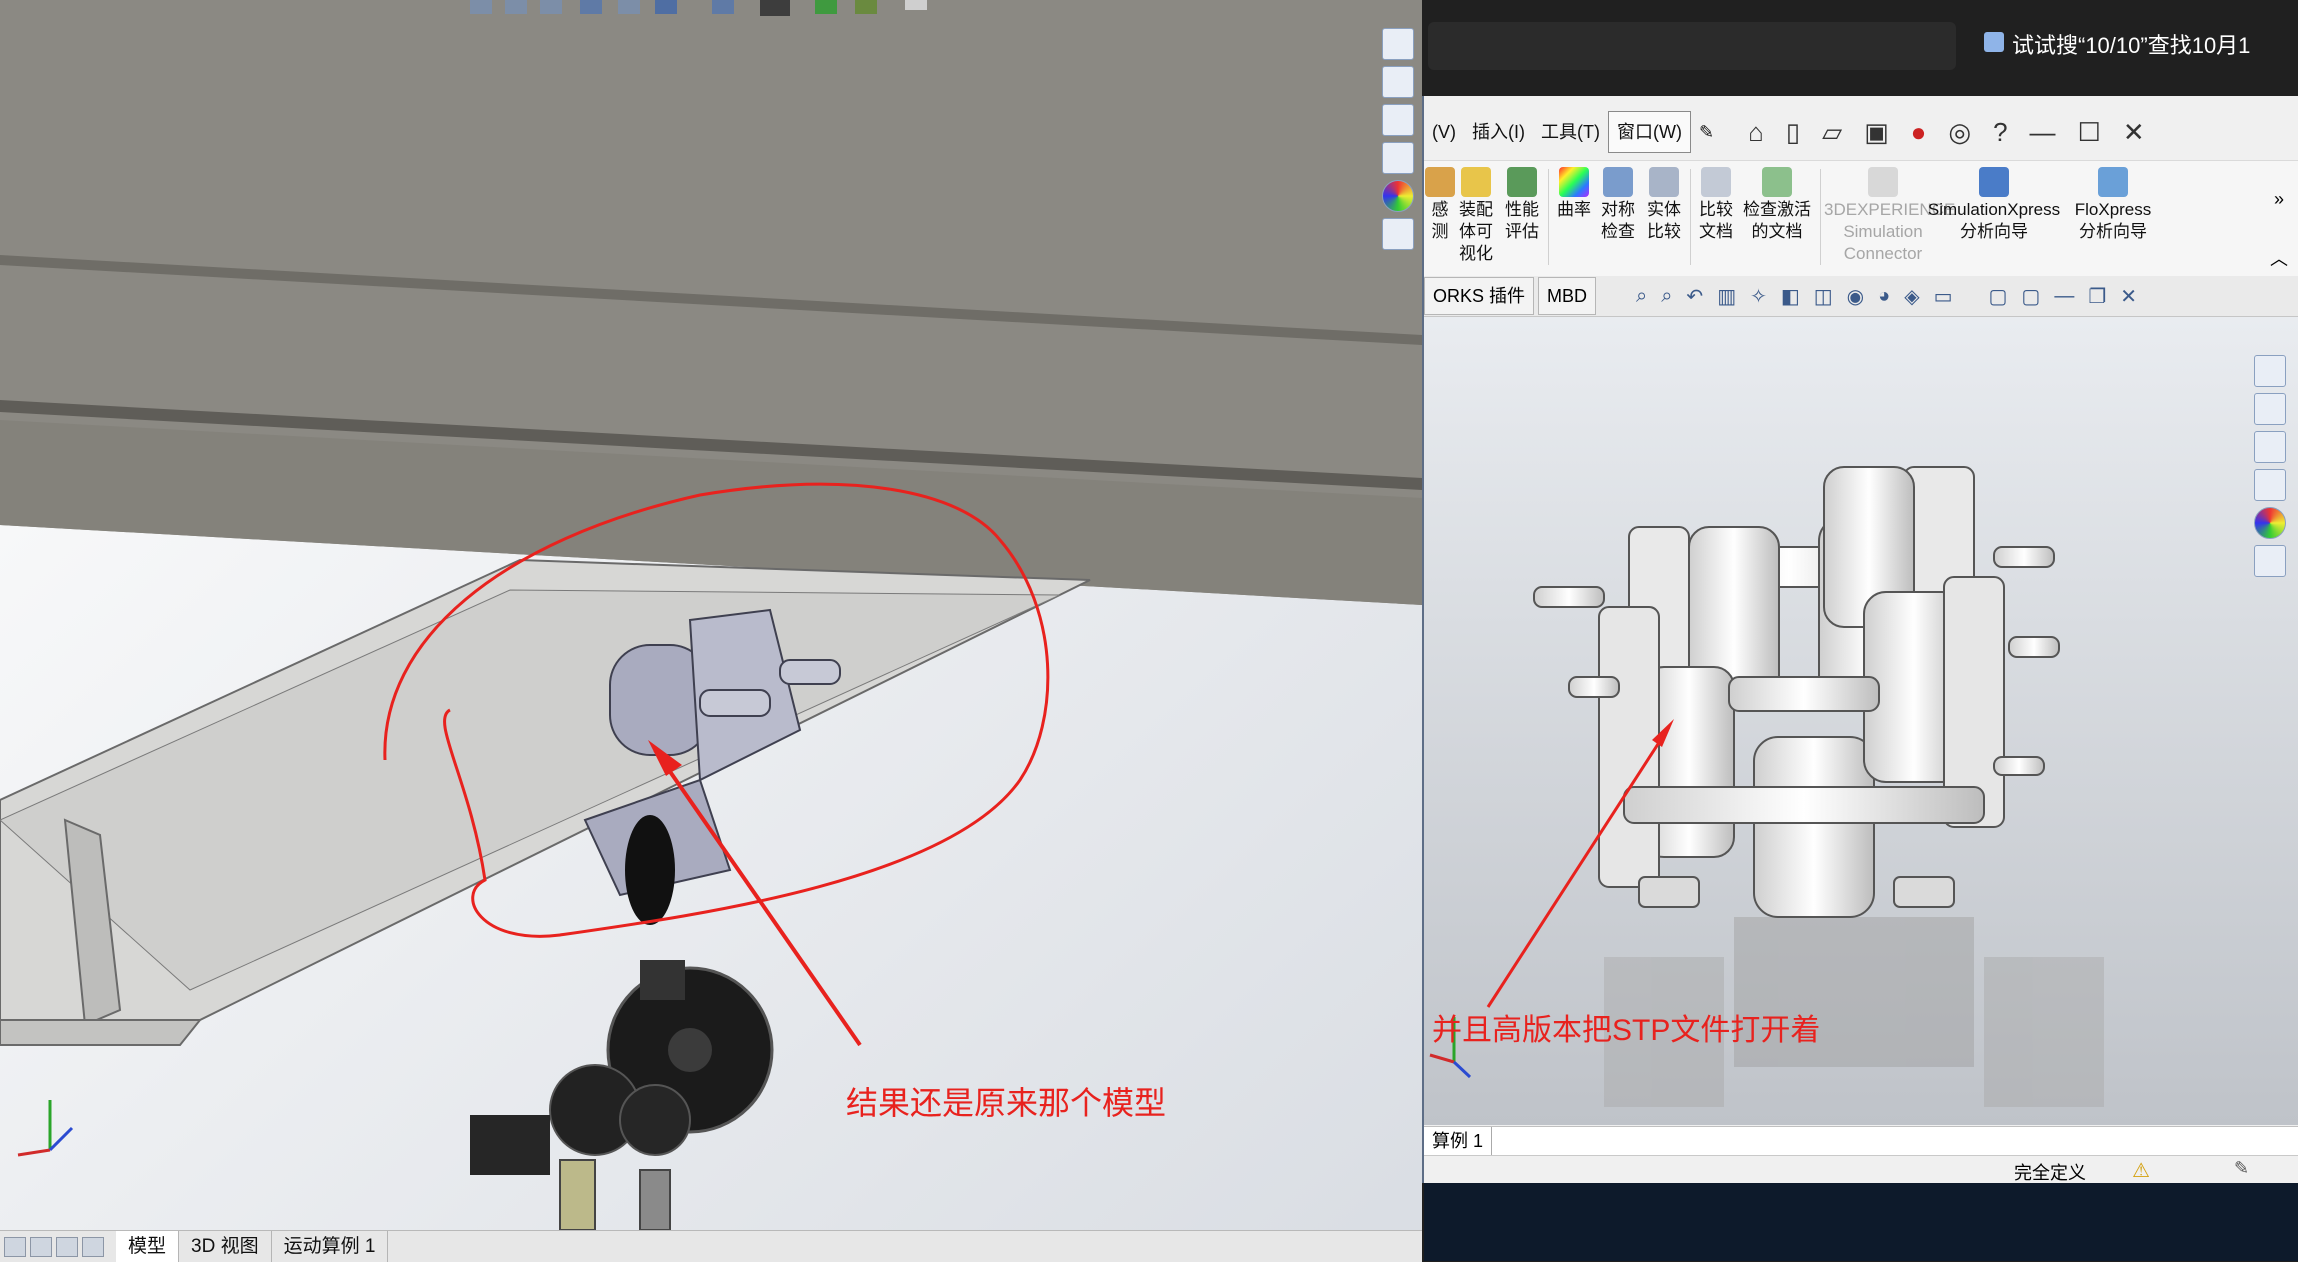 This screenshot has width=2298, height=1262. I want to click on close-icon: ✕, so click(2134, 132).